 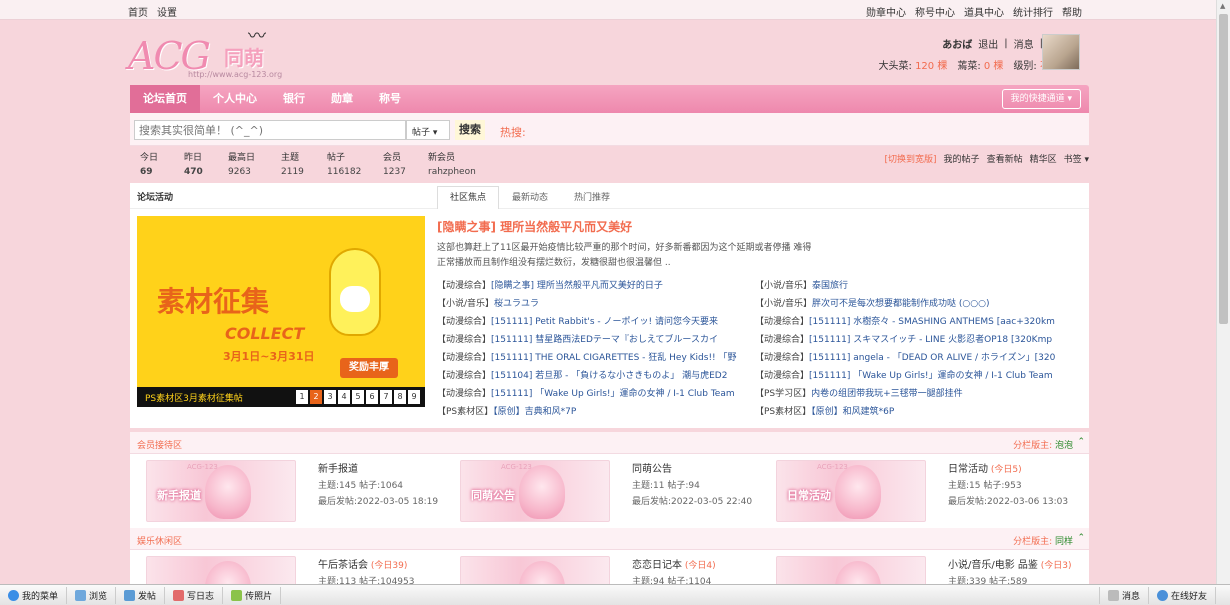 What do you see at coordinates (935, 11) in the screenshot?
I see `top-link-titles: 称号中心` at bounding box center [935, 11].